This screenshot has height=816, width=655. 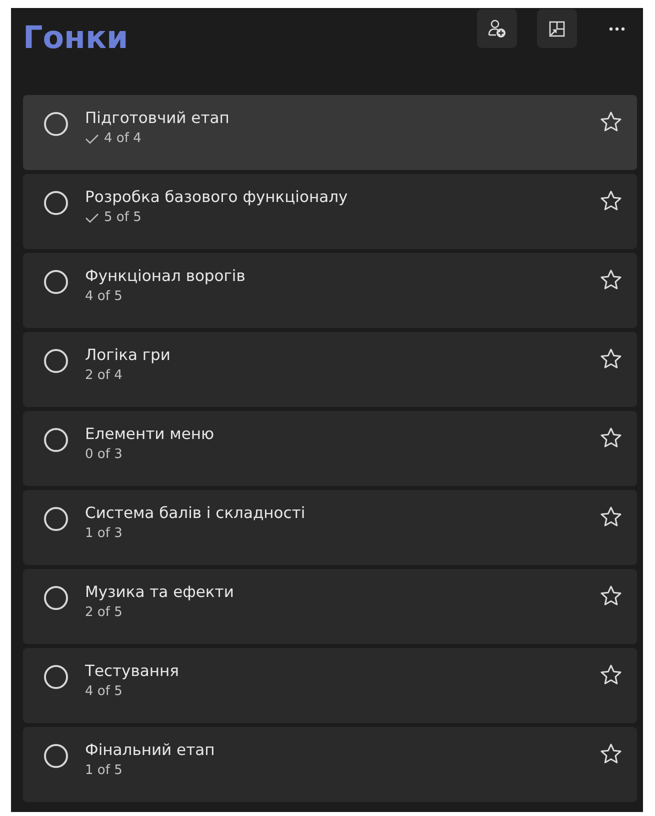 I want to click on task-card: Тестування 4 of 5, so click(x=330, y=685).